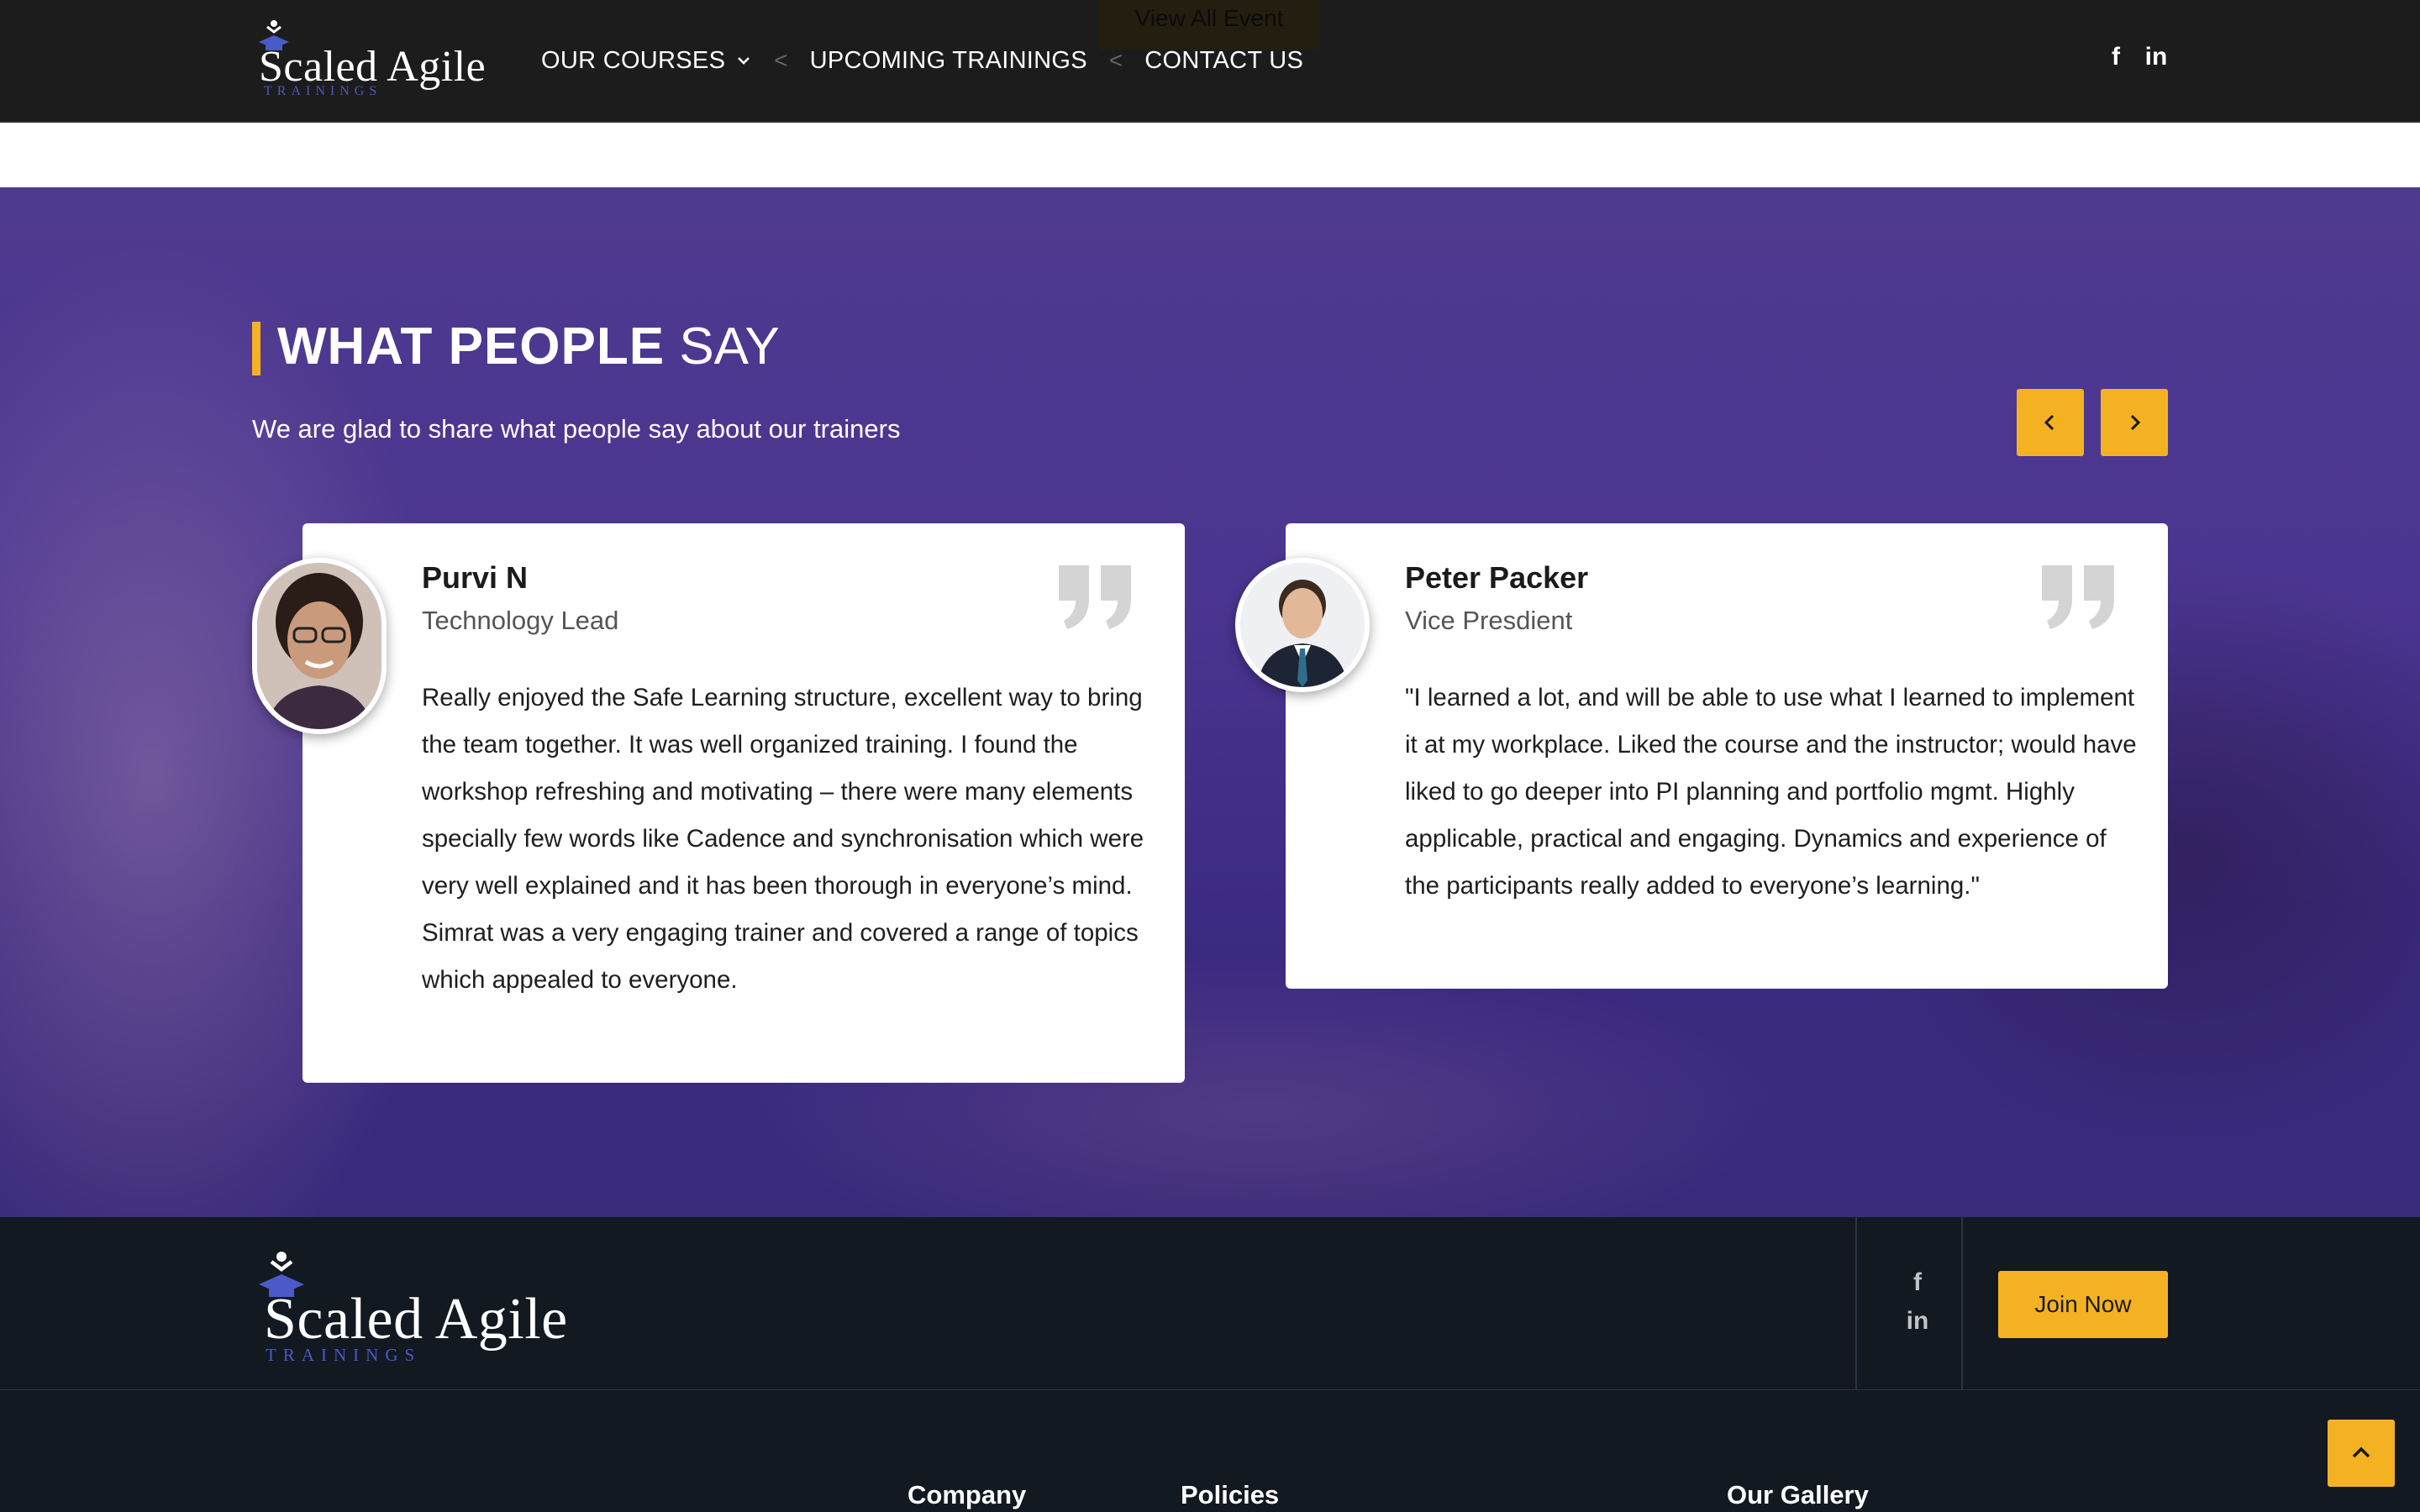  Describe the element at coordinates (471, 346) in the screenshot. I see `section-title-bold: WHAT PEOPLE` at that location.